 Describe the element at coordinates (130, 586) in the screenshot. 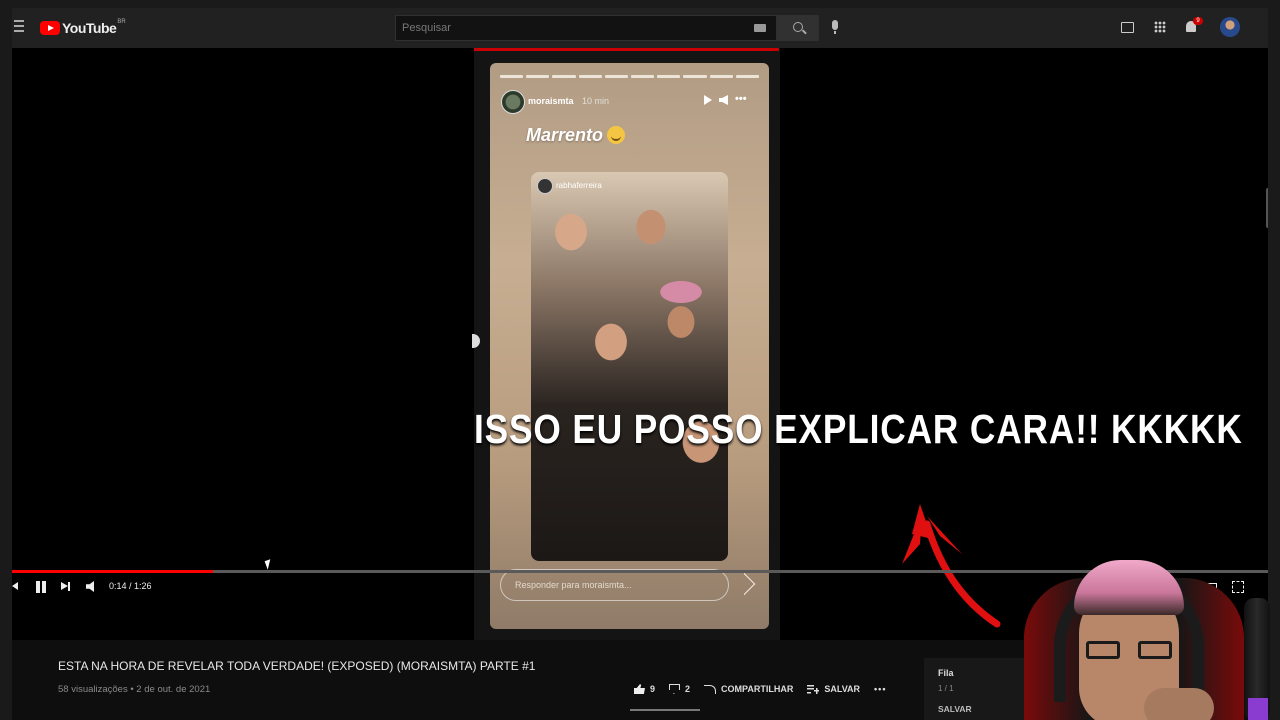

I see `time-display: 0:14 / 1:26` at that location.